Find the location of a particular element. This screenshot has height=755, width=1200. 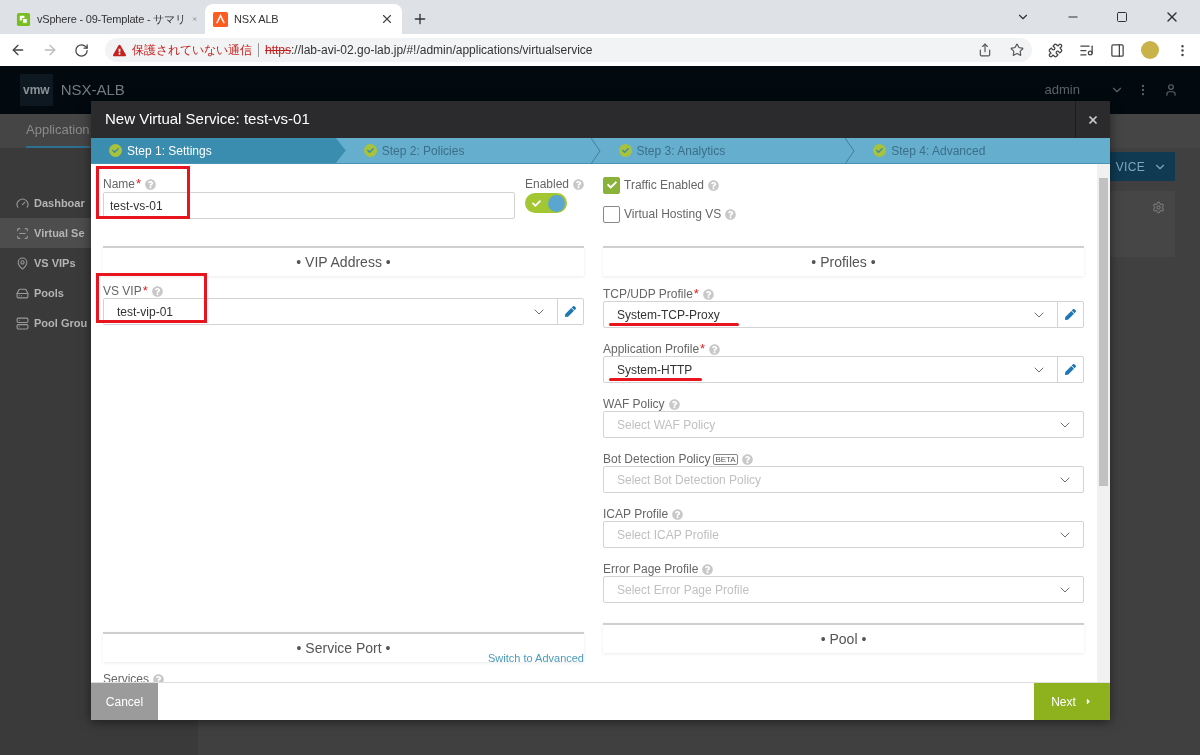

select-placeholder: Select Error Page Profile is located at coordinates (683, 590).